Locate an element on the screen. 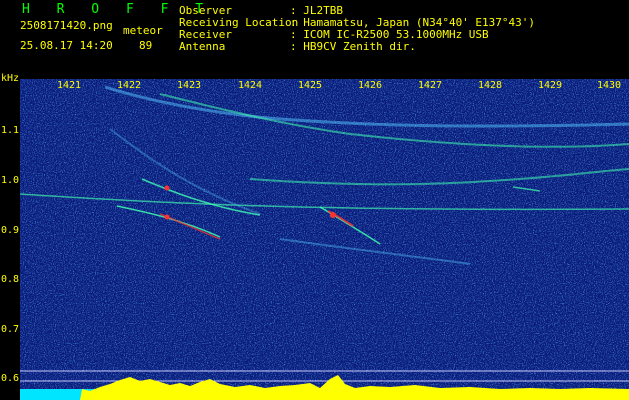  meteor-count: 89 is located at coordinates (146, 45).